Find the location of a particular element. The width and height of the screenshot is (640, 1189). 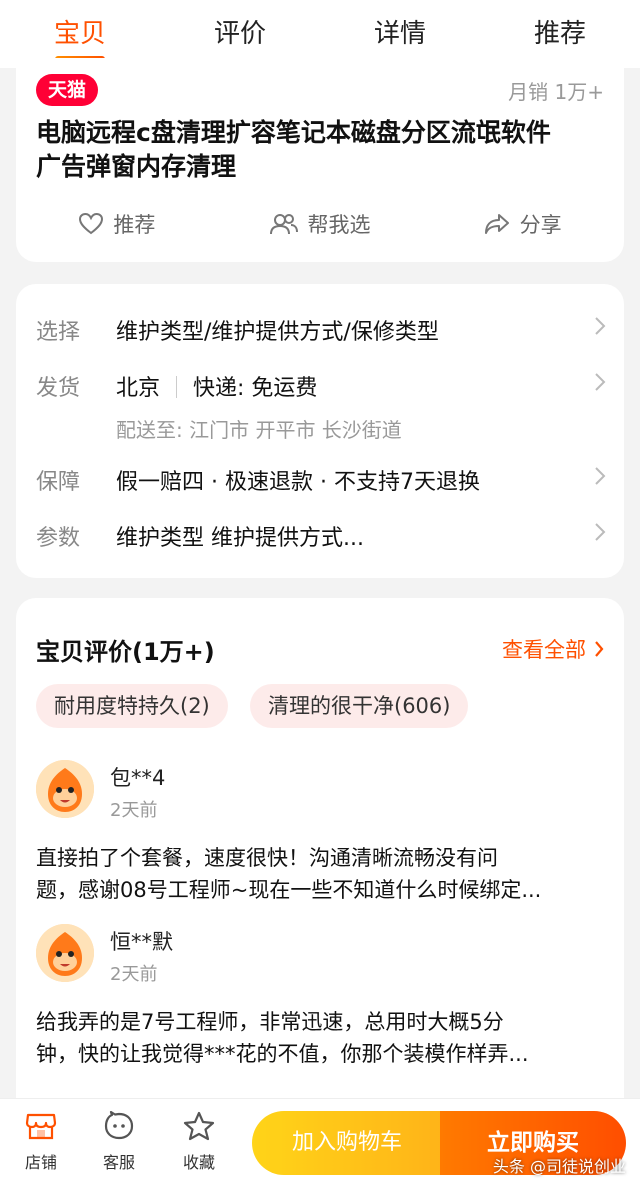

select-row: 选择 维护类型/维护提供方式/保修类型 is located at coordinates (320, 334).